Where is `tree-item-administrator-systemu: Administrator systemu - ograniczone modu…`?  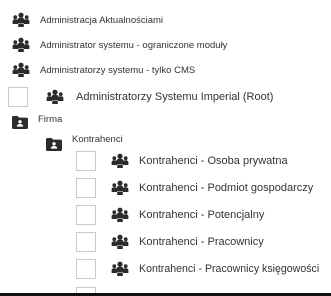 tree-item-administrator-systemu: Administrator systemu - ograniczone modu… is located at coordinates (119, 45).